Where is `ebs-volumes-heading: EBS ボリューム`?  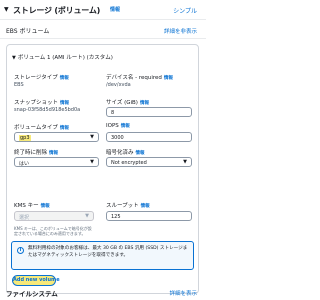 ebs-volumes-heading: EBS ボリューム is located at coordinates (28, 31).